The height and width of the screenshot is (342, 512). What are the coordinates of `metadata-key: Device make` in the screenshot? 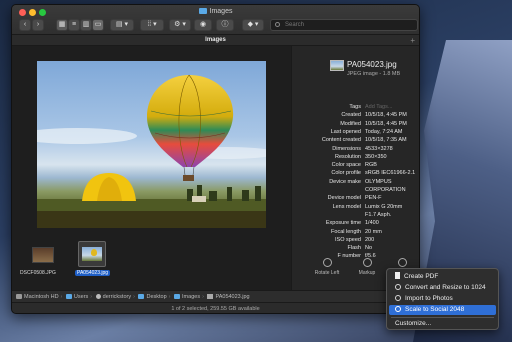 It's located at (345, 181).